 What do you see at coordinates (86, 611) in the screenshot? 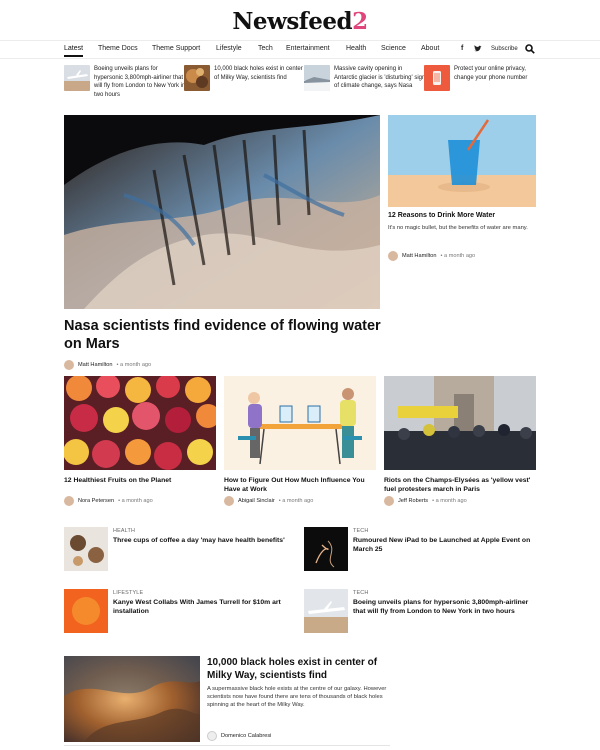
I see `list-item-3-thumbnail` at bounding box center [86, 611].